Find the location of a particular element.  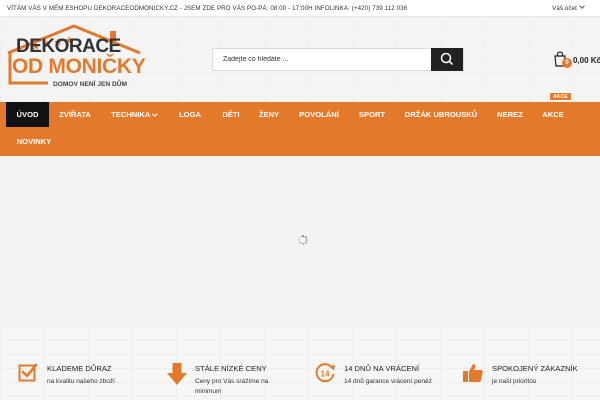

cart: 0 0,00 Kč is located at coordinates (576, 61).